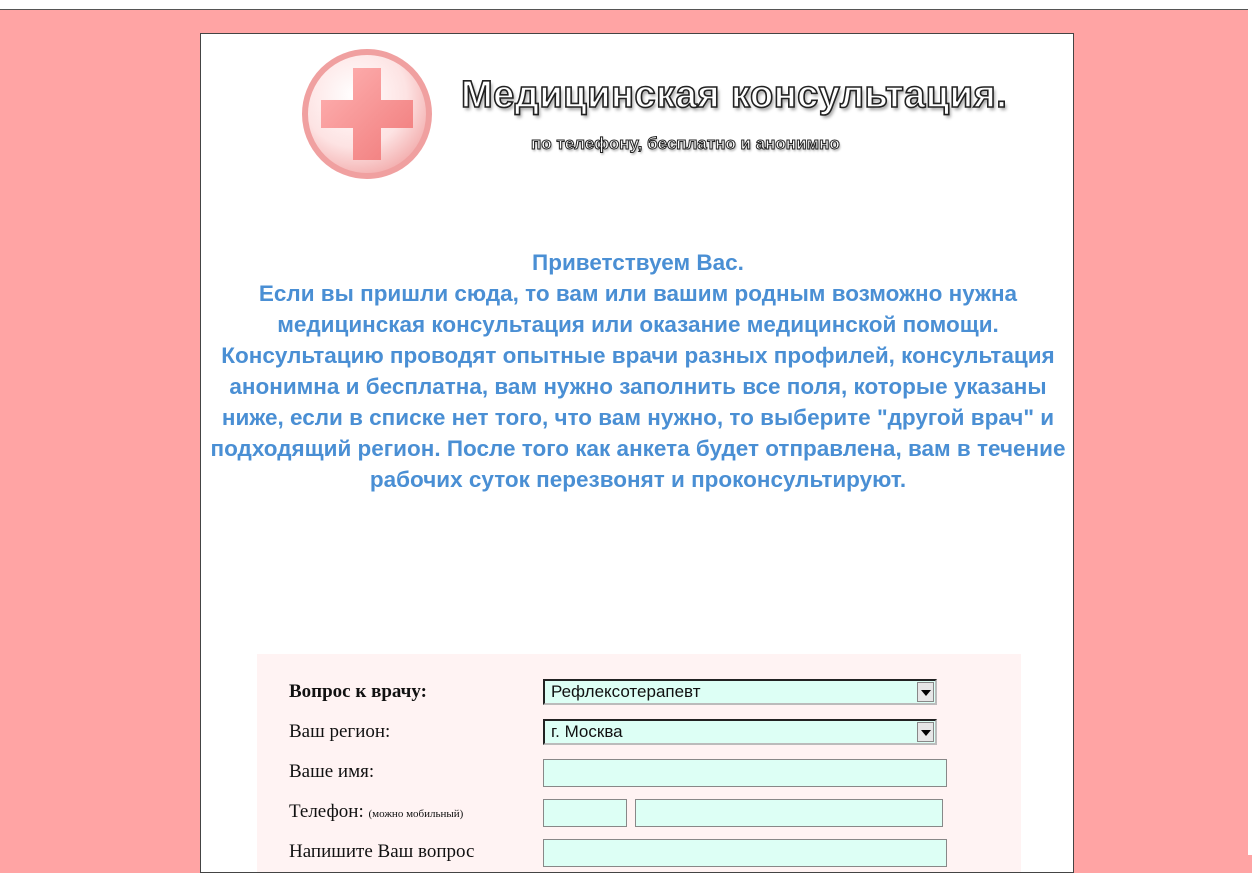  Describe the element at coordinates (382, 851) in the screenshot. I see `question-label: Напишите Ваш вопрос` at that location.